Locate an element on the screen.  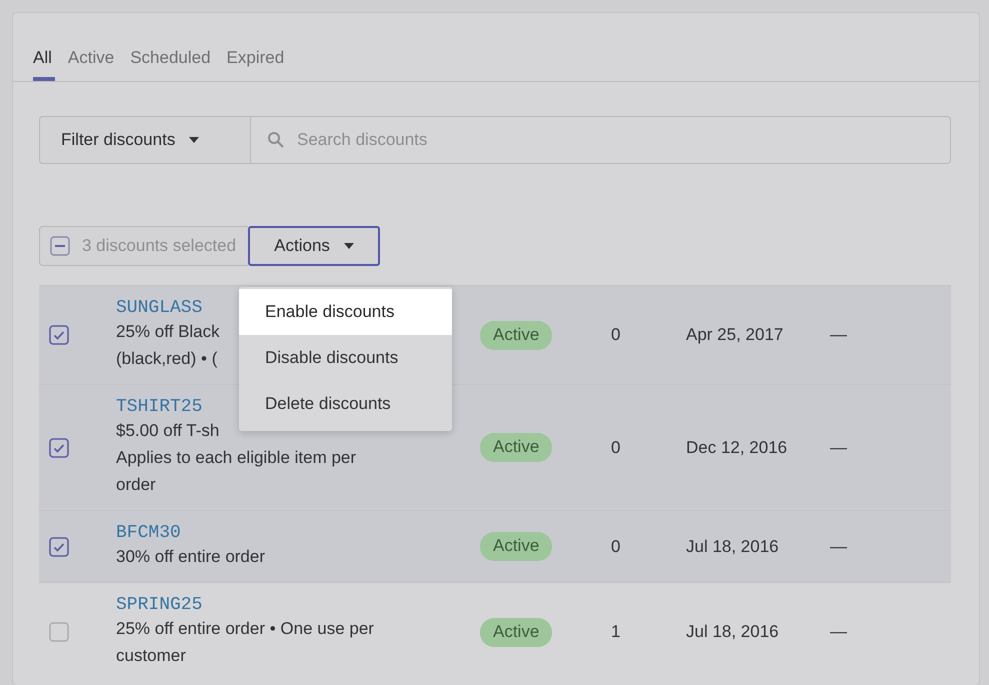
start-date: Apr 25, 2017 is located at coordinates (735, 335).